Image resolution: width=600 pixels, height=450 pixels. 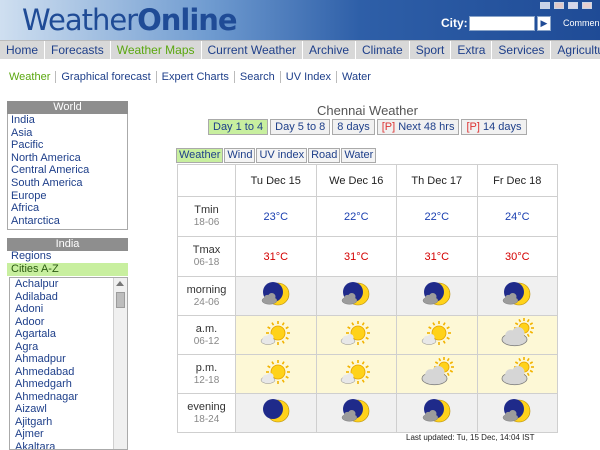 I want to click on city-option: Ahmednagar, so click(x=68, y=397).